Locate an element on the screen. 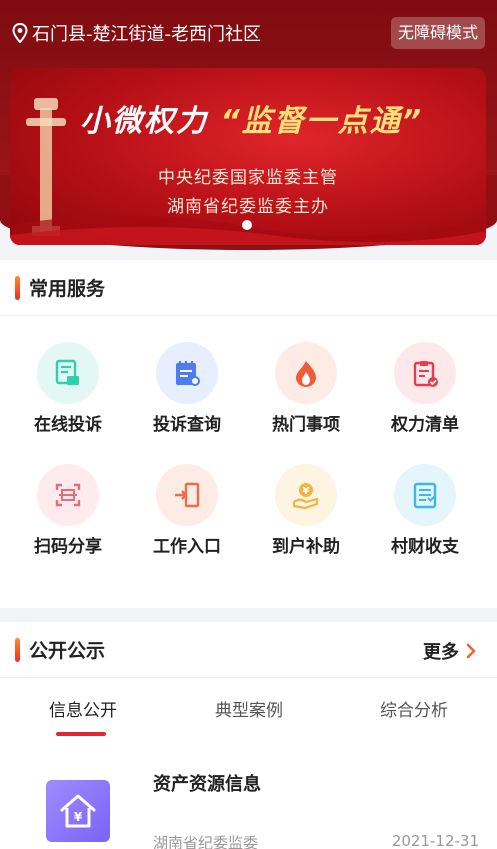 The height and width of the screenshot is (849, 497). carousel-indicator-dot is located at coordinates (247, 225).